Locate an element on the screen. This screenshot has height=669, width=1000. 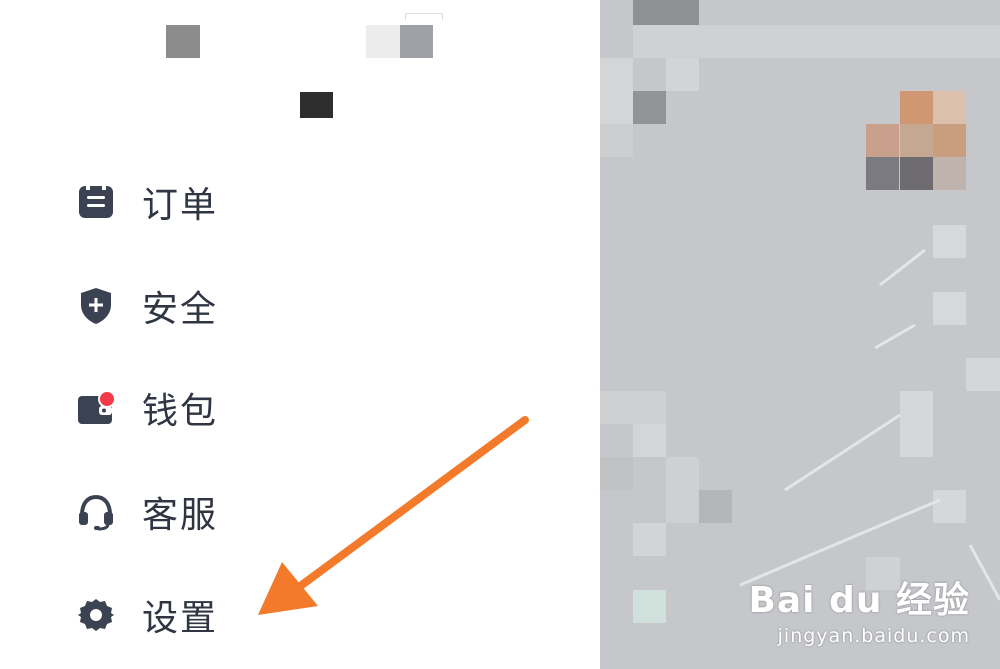
wallet-icon is located at coordinates (96, 408).